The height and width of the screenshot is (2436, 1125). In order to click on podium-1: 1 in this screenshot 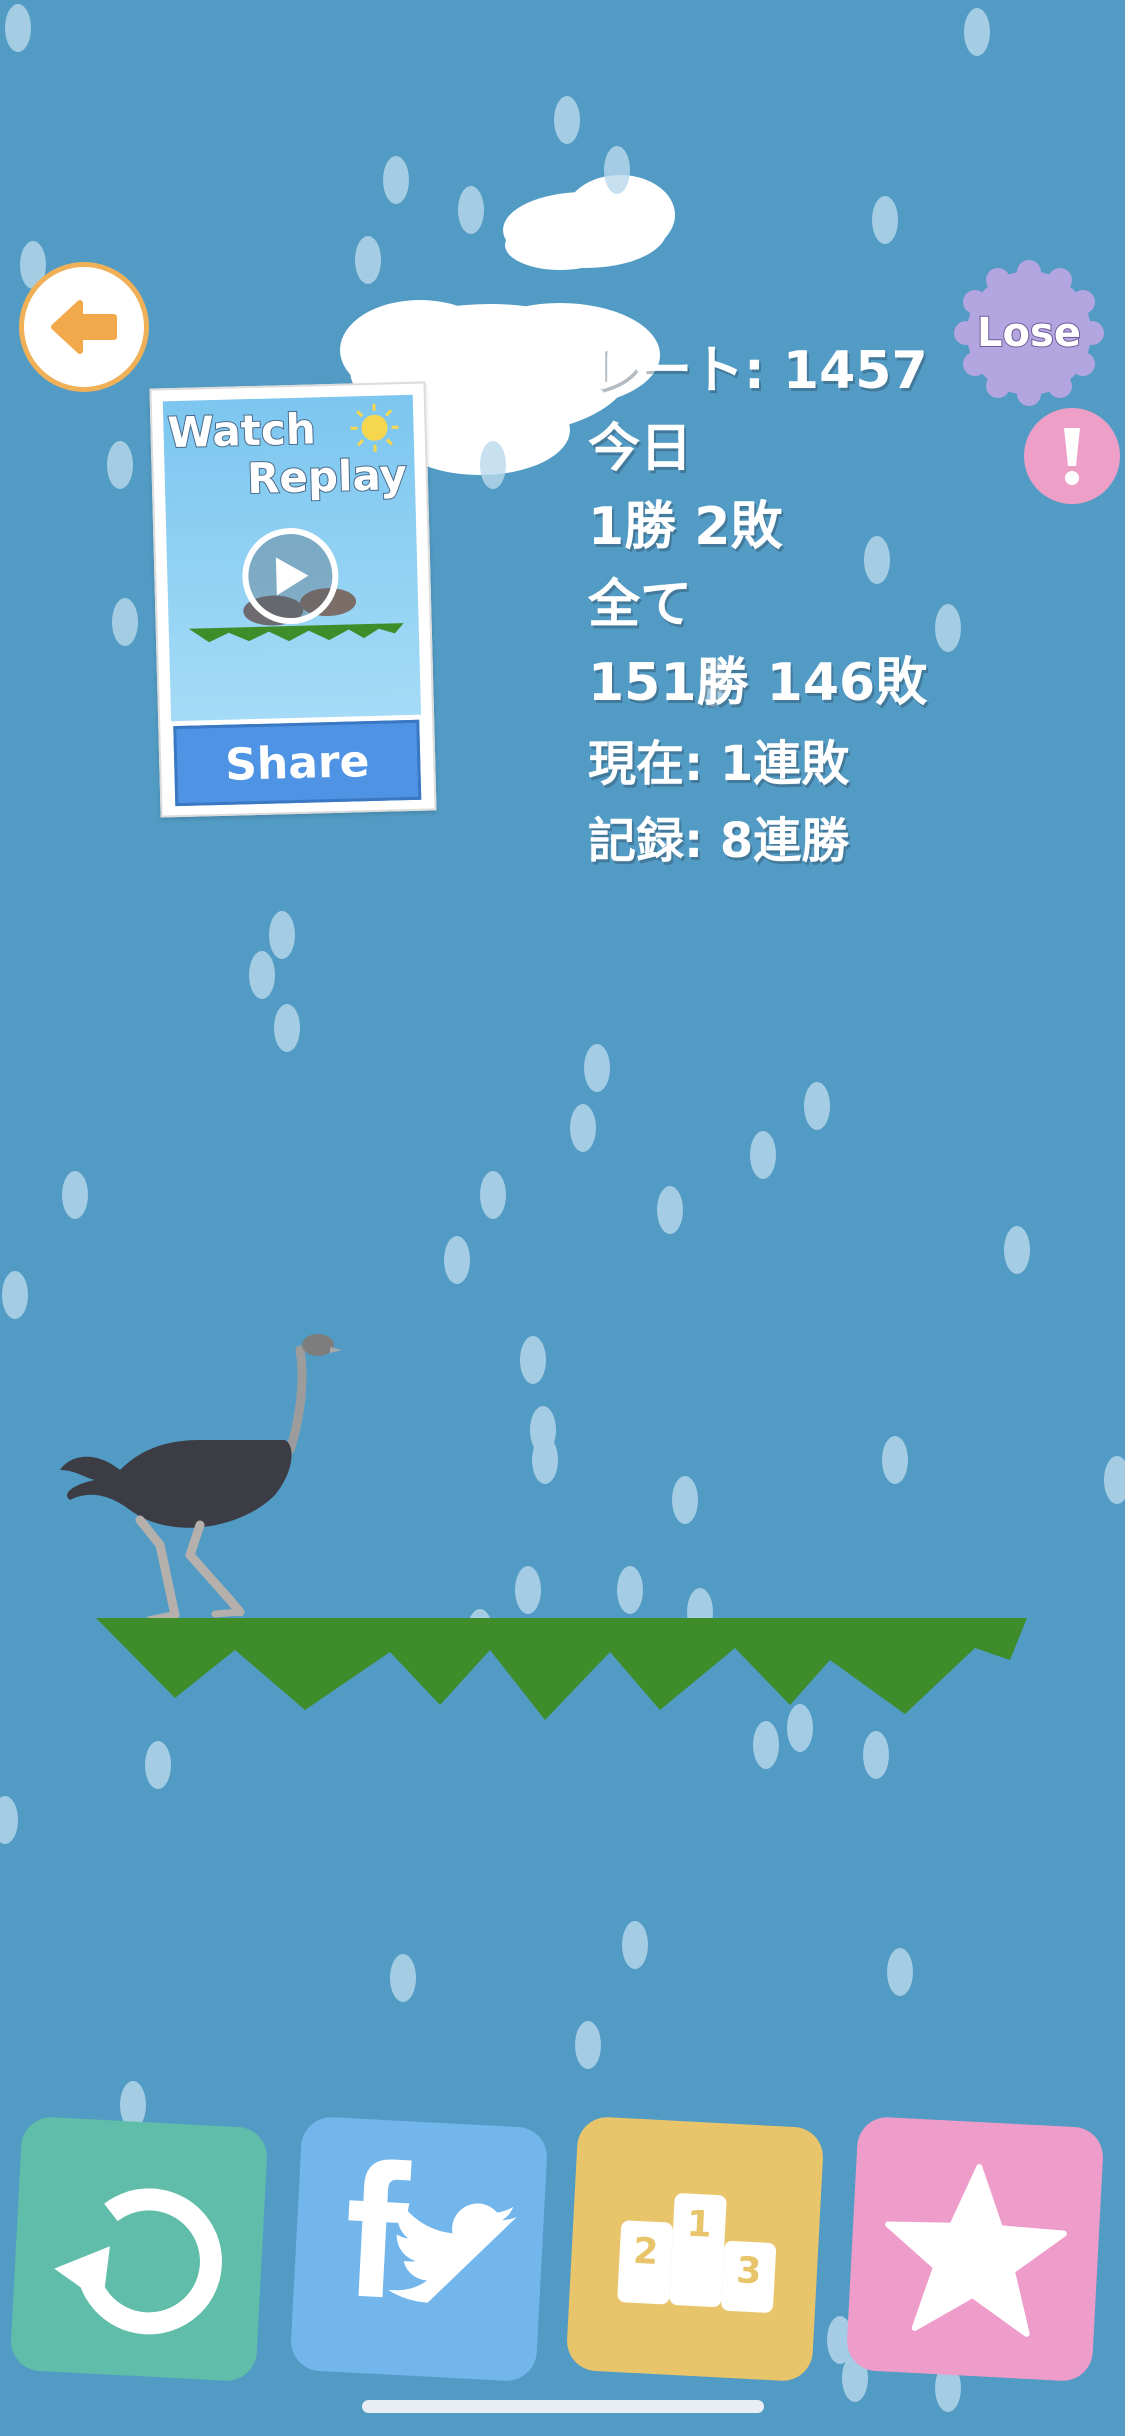, I will do `click(699, 2225)`.